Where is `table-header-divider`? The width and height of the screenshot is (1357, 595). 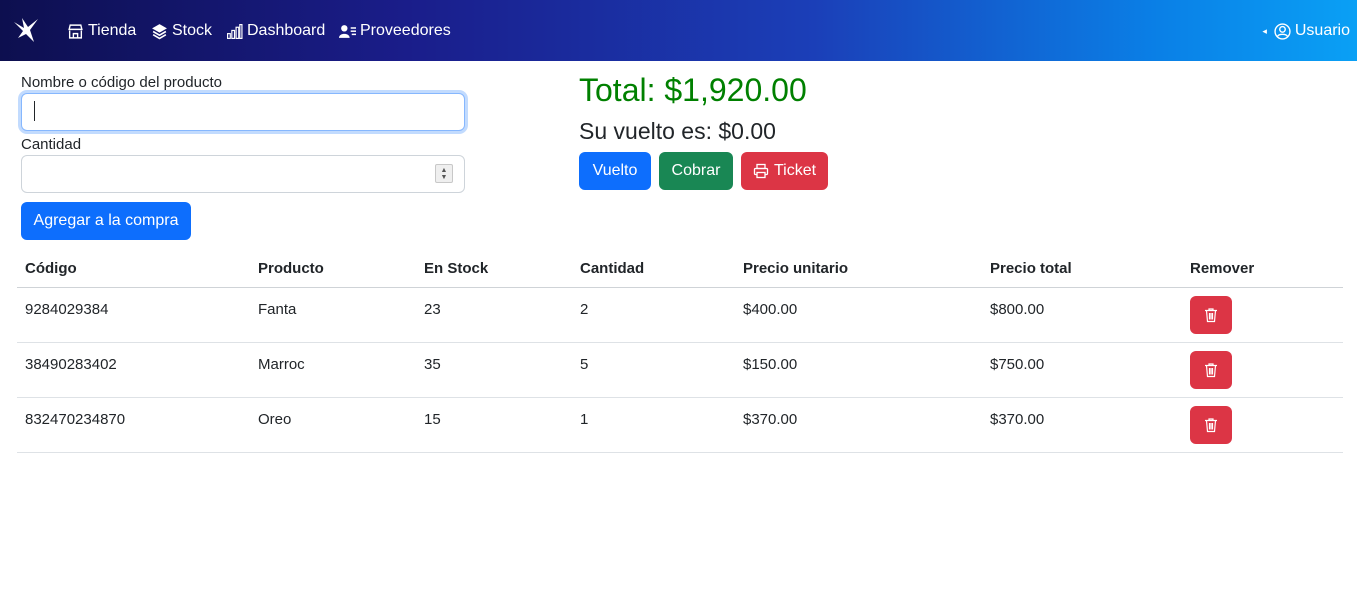
table-header-divider is located at coordinates (680, 287).